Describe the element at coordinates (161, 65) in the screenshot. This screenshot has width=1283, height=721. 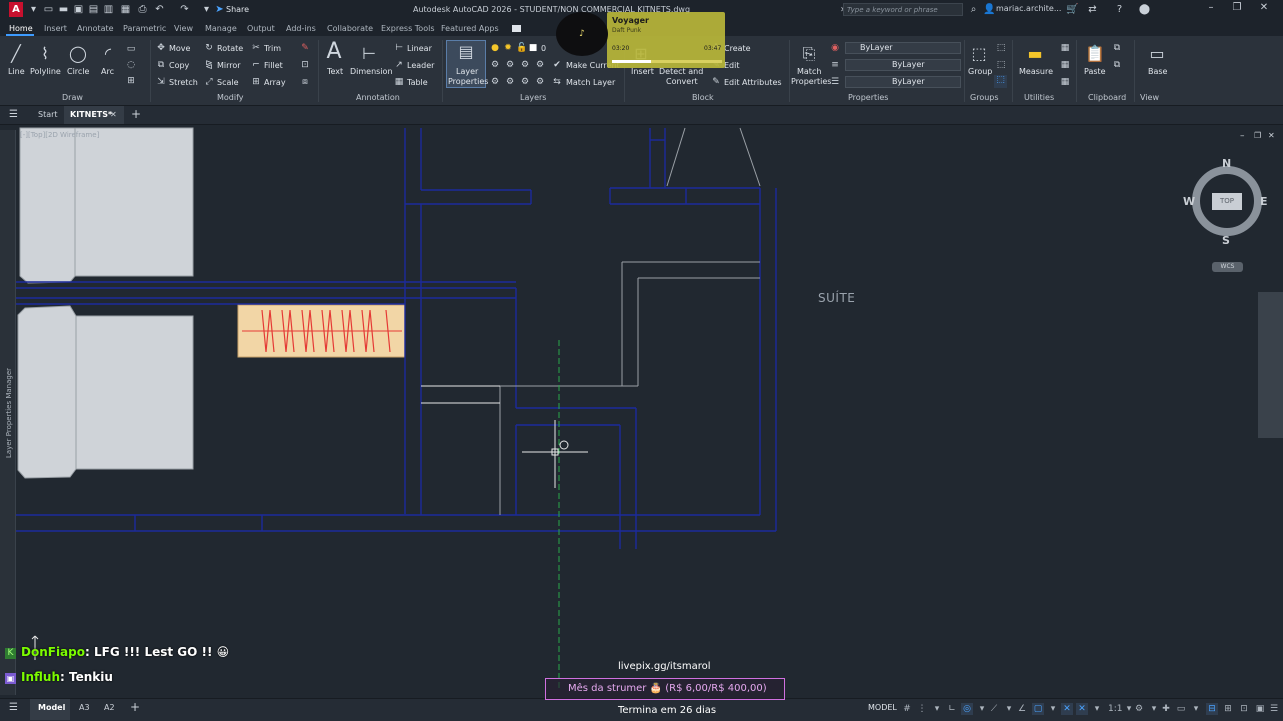
I see `copy-icon: ⧉` at that location.